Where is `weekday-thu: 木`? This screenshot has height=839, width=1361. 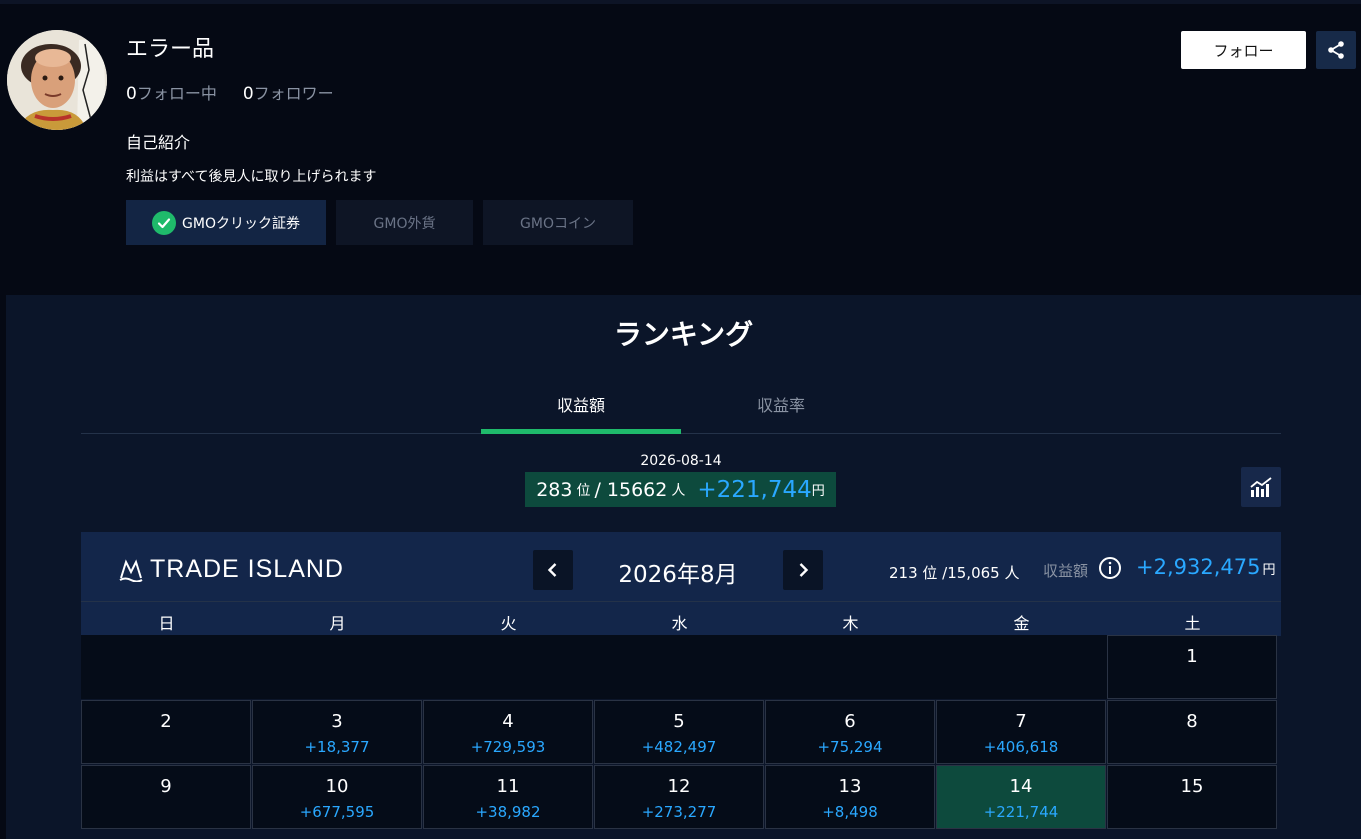
weekday-thu: 木 is located at coordinates (850, 623).